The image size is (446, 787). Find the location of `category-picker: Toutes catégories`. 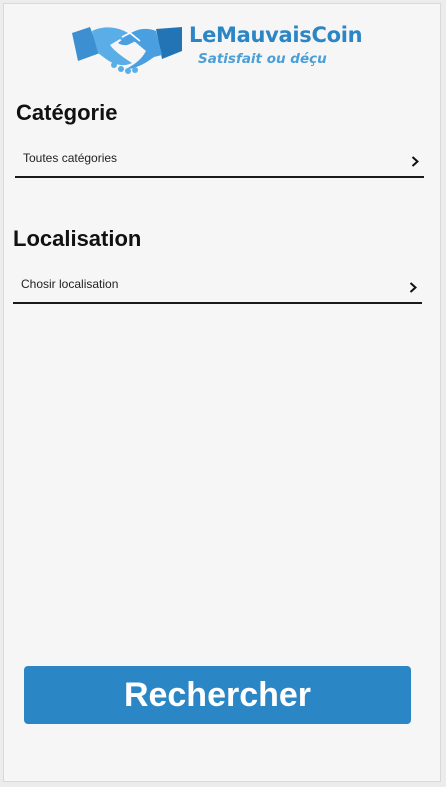

category-picker: Toutes catégories is located at coordinates (219, 162).